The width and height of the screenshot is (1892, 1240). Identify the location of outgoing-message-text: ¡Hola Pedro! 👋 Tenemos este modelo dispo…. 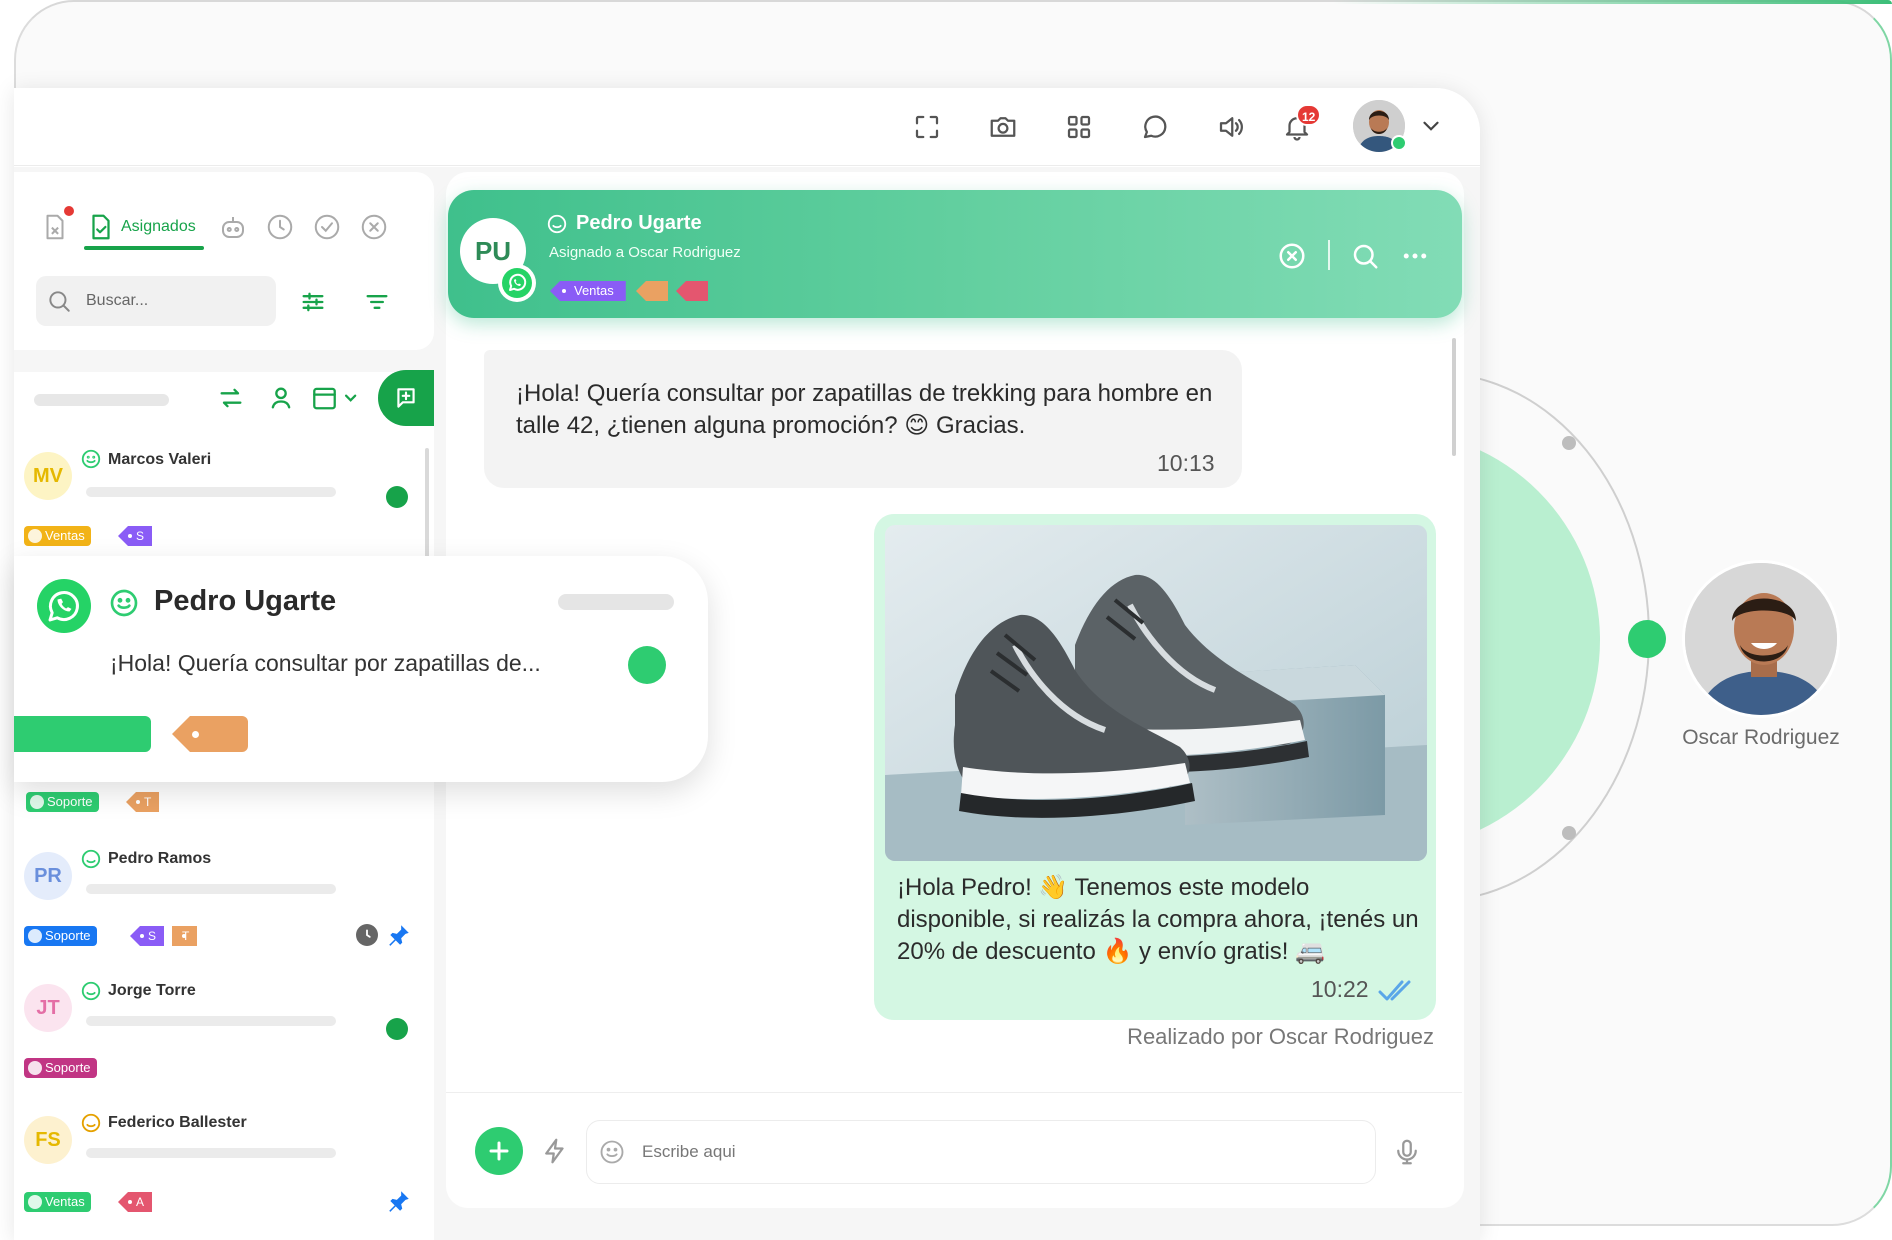
(1158, 919).